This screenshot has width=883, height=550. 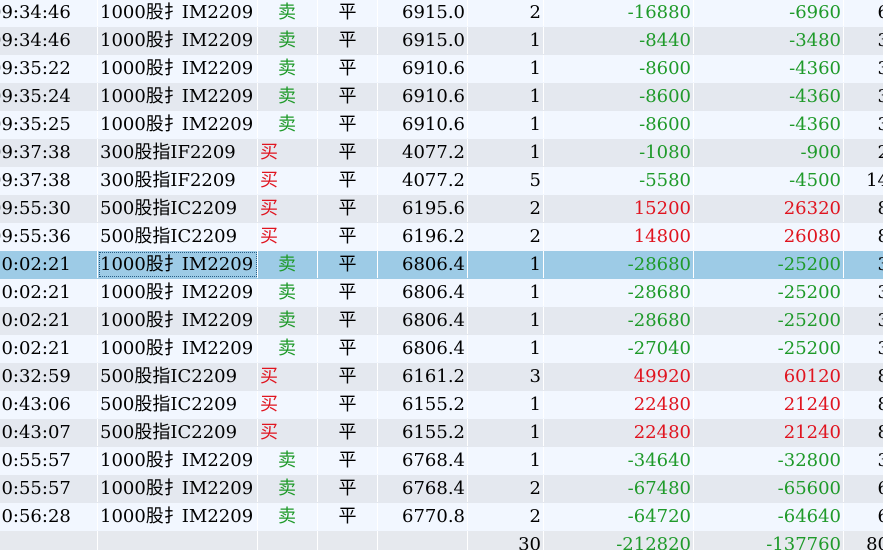 What do you see at coordinates (423, 320) in the screenshot?
I see `trade-price-cell: 6806.4` at bounding box center [423, 320].